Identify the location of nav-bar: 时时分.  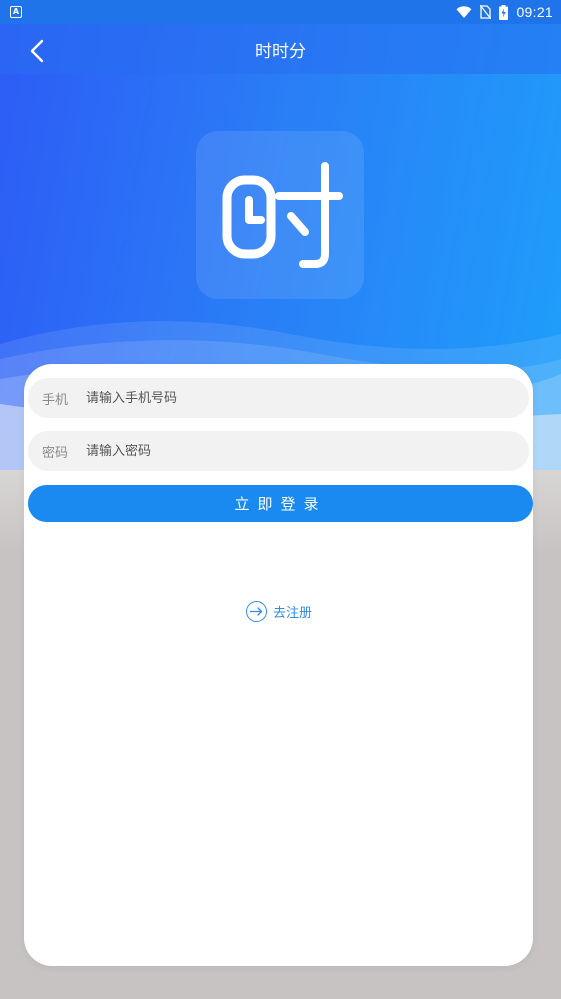
(280, 49).